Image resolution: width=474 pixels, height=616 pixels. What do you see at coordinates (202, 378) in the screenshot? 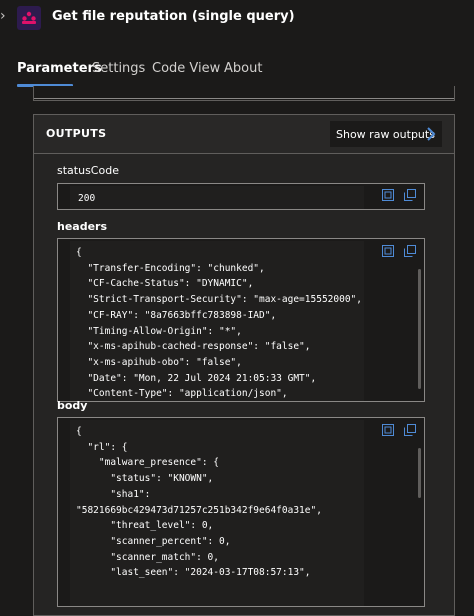
I see `code-line: "Date": "Mon, 22 Jul 2024 21:05:33 GMT",` at bounding box center [202, 378].